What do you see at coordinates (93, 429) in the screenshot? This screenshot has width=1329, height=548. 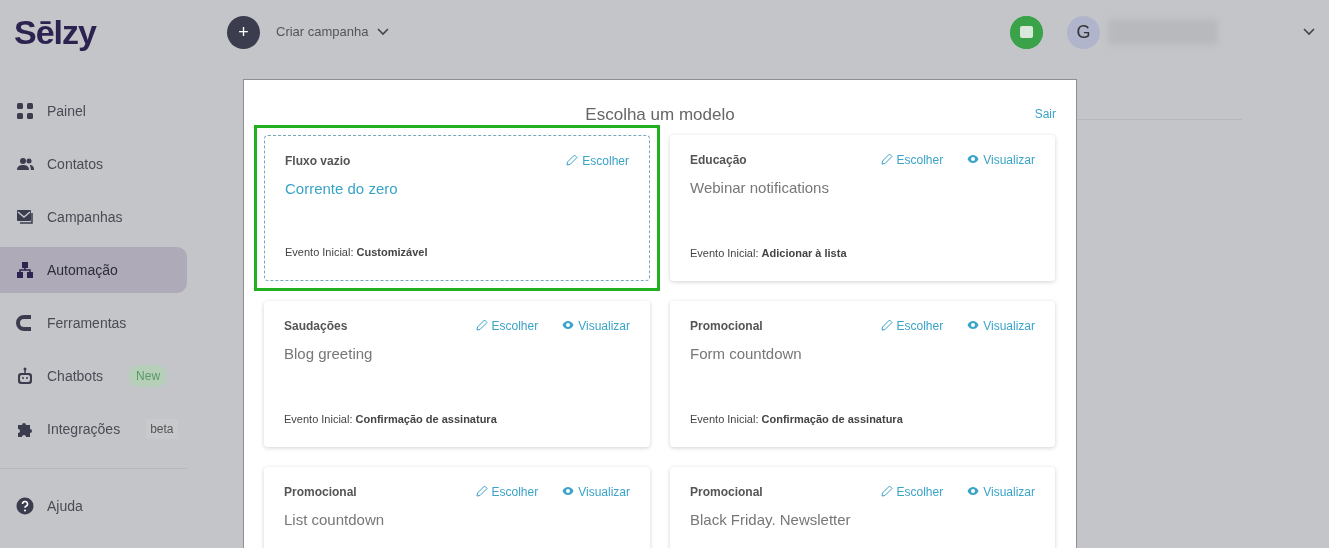 I see `sidebar-item: Integrações beta` at bounding box center [93, 429].